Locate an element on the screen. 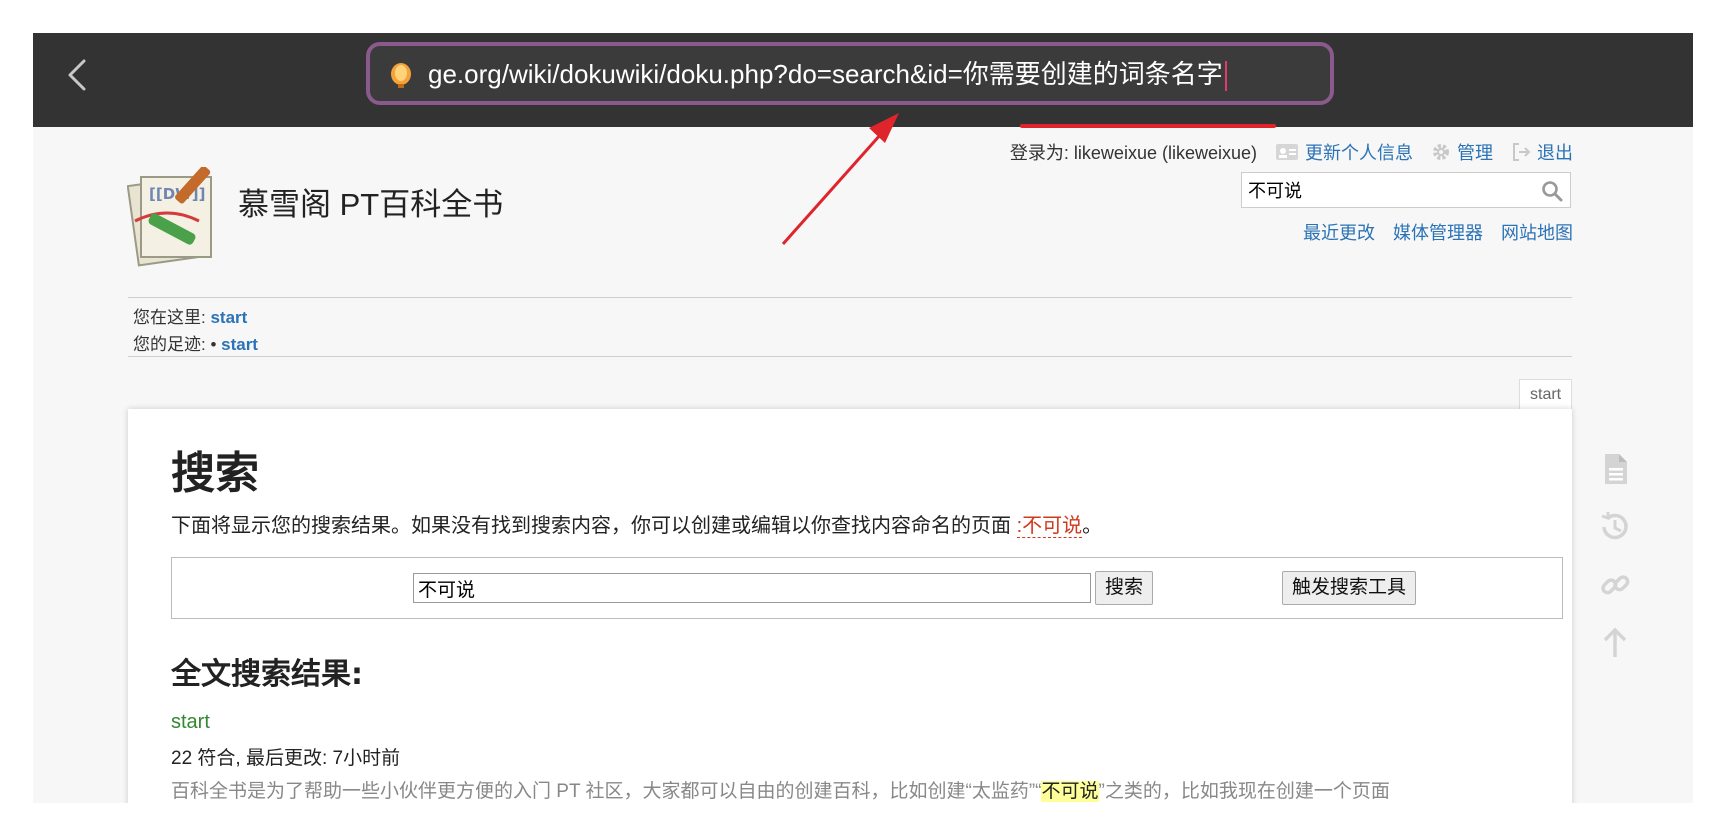 This screenshot has height=838, width=1726. logout-link: 退出 is located at coordinates (1542, 152).